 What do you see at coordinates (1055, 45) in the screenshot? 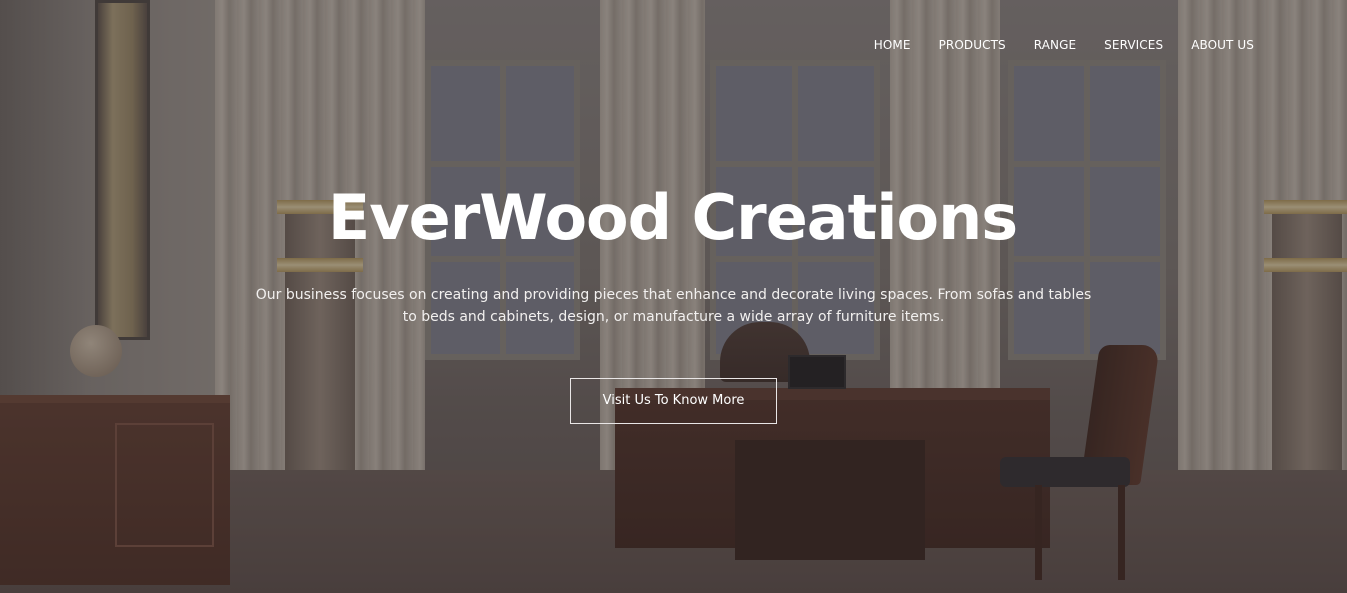
I see `nav-item-range: RANGE` at bounding box center [1055, 45].